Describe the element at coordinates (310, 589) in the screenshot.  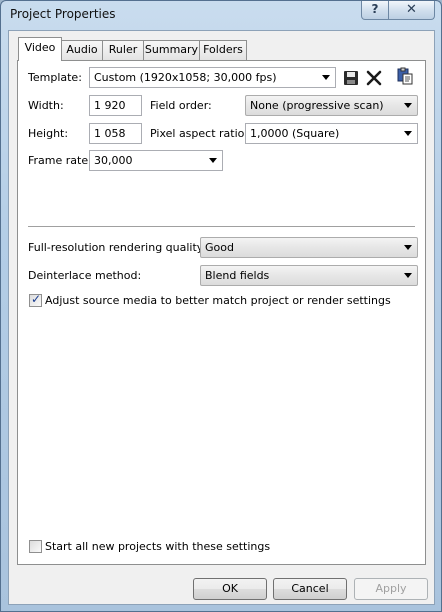
I see `cancel-button: Cancel` at that location.